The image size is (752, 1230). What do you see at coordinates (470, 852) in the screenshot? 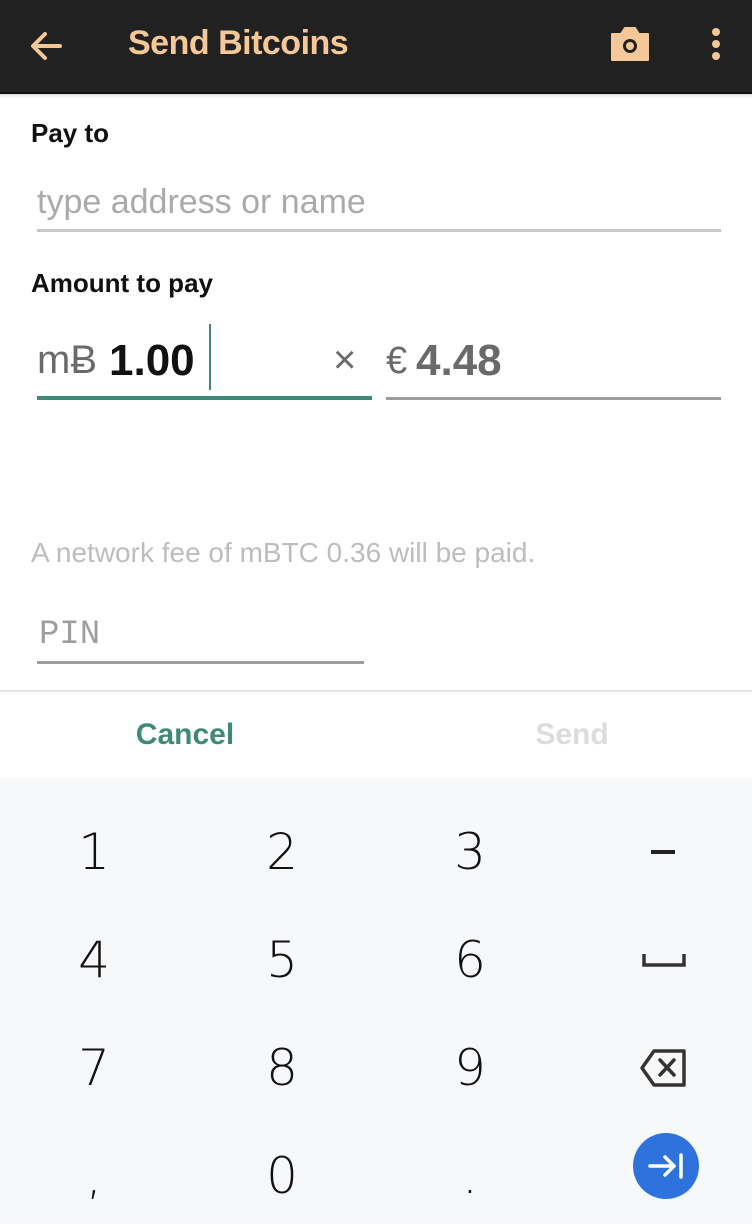
I see `key-3: 3` at bounding box center [470, 852].